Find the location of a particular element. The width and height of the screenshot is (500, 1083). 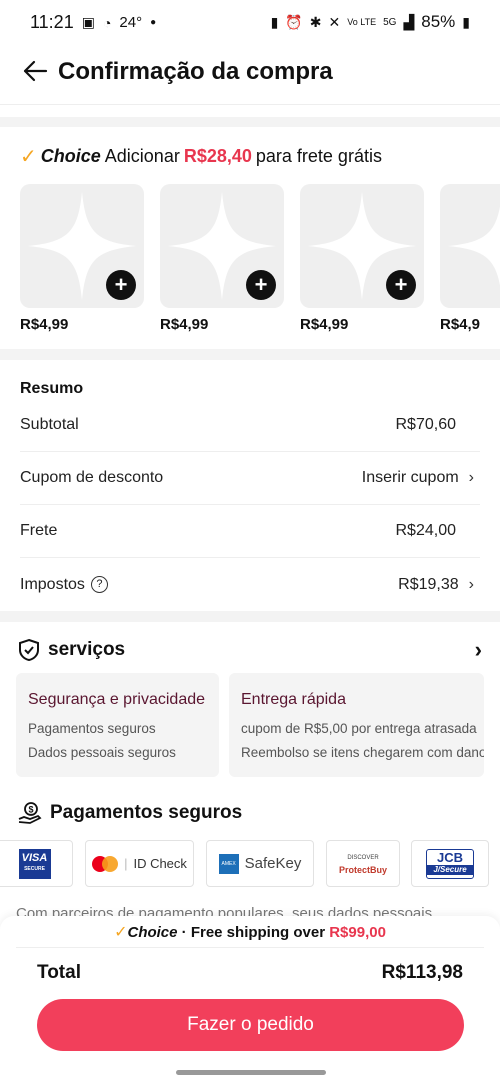

status-time: 11:21 is located at coordinates (52, 22).